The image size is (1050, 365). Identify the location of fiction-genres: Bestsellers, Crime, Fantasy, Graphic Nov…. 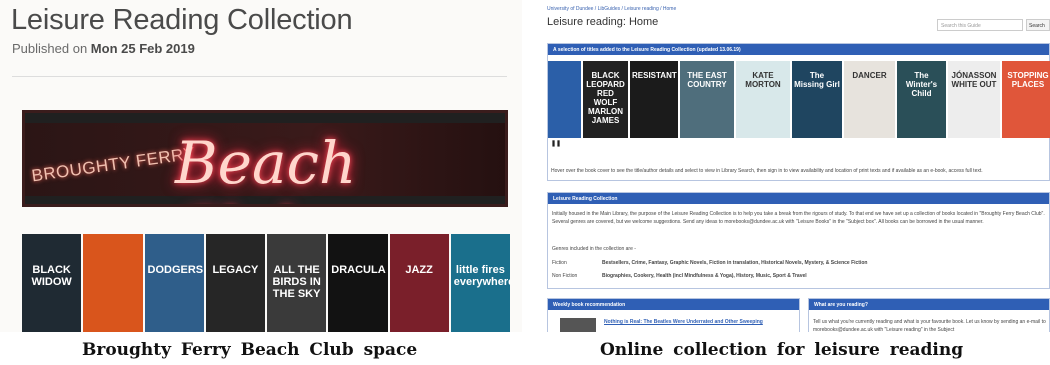
(735, 263).